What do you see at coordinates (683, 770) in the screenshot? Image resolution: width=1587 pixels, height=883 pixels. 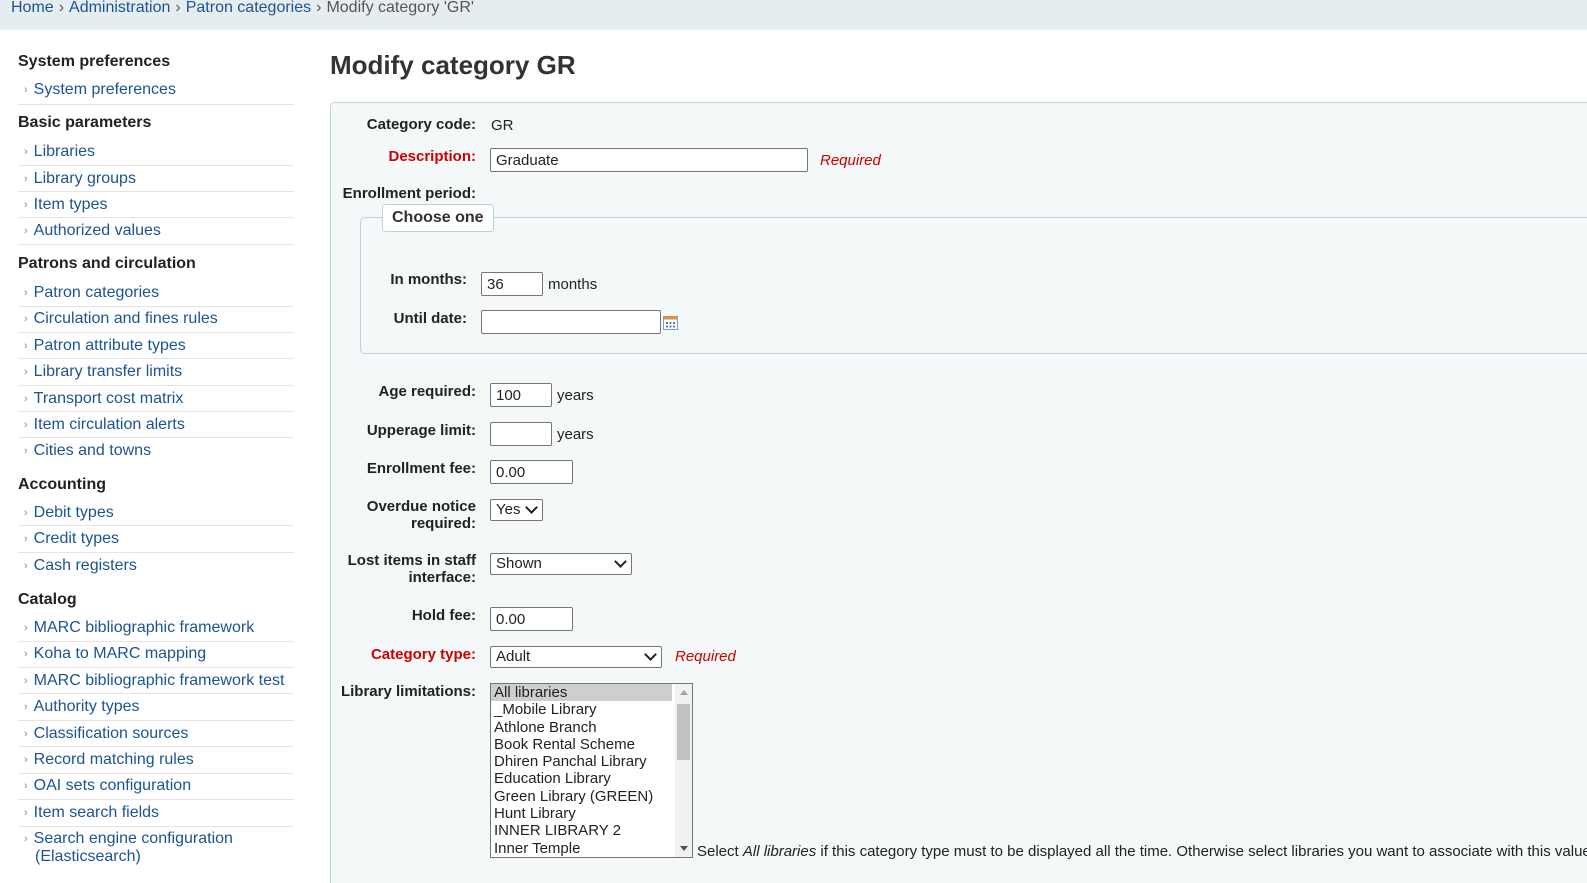 I see `listbox-scrollbar` at bounding box center [683, 770].